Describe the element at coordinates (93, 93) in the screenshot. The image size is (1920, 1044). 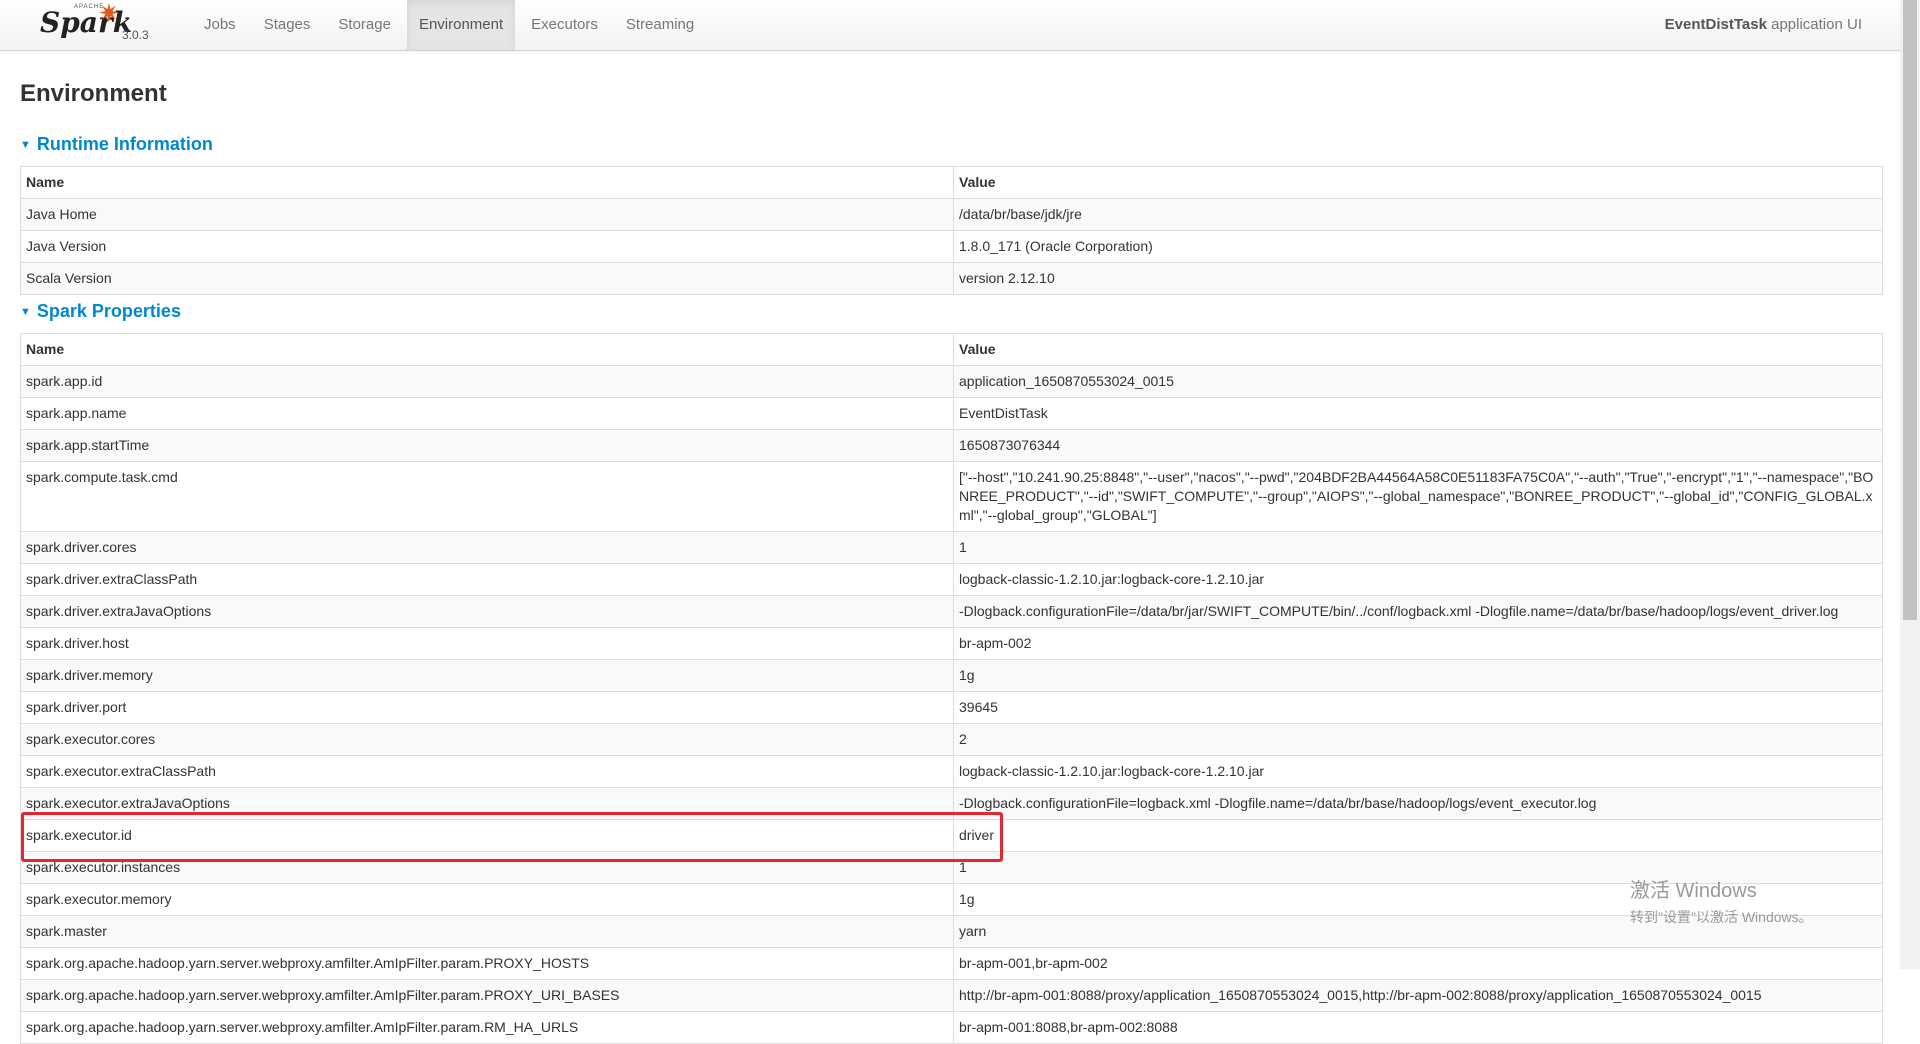
I see `page-title: Environment` at that location.